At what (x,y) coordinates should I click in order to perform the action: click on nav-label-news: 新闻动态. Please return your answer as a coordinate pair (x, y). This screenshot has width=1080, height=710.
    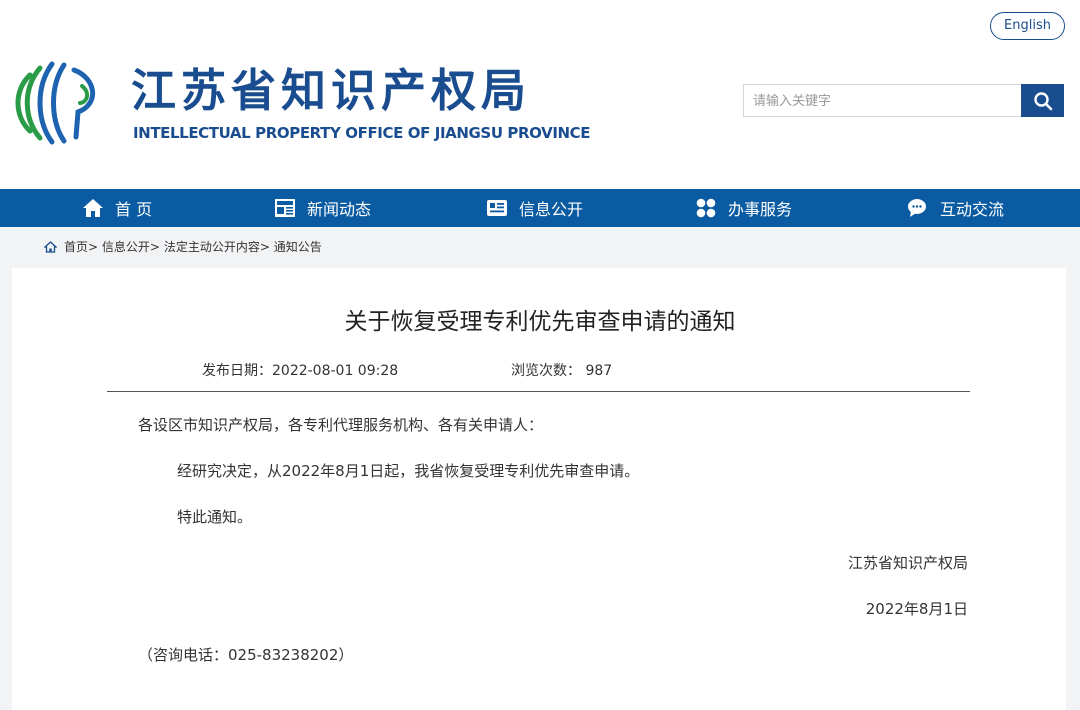
    Looking at the image, I should click on (339, 209).